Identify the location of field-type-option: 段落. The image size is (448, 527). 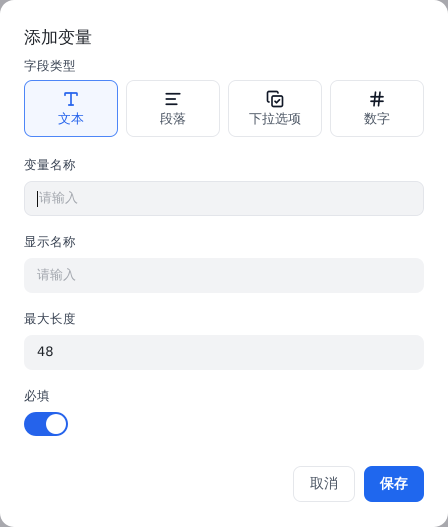
(173, 108).